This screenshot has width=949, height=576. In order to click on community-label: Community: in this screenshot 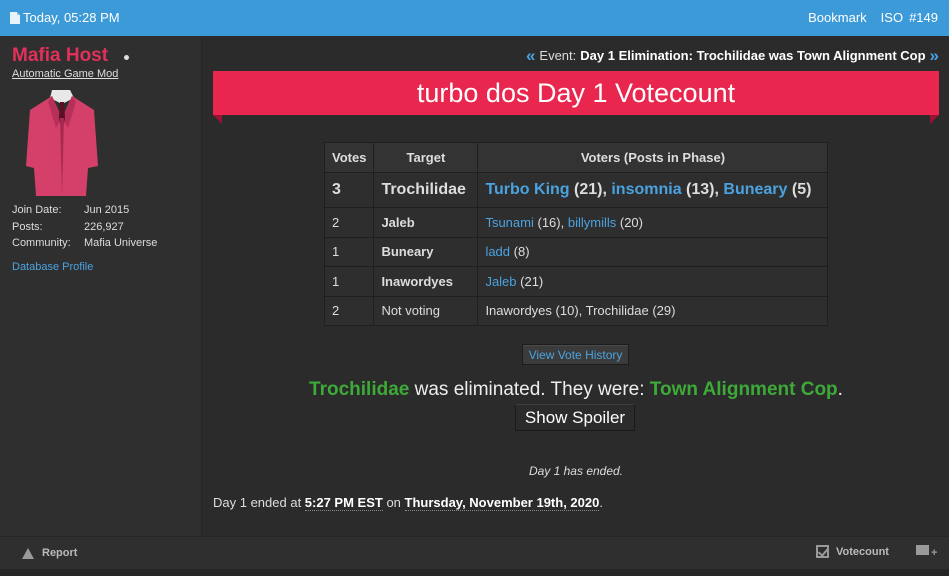, I will do `click(41, 243)`.